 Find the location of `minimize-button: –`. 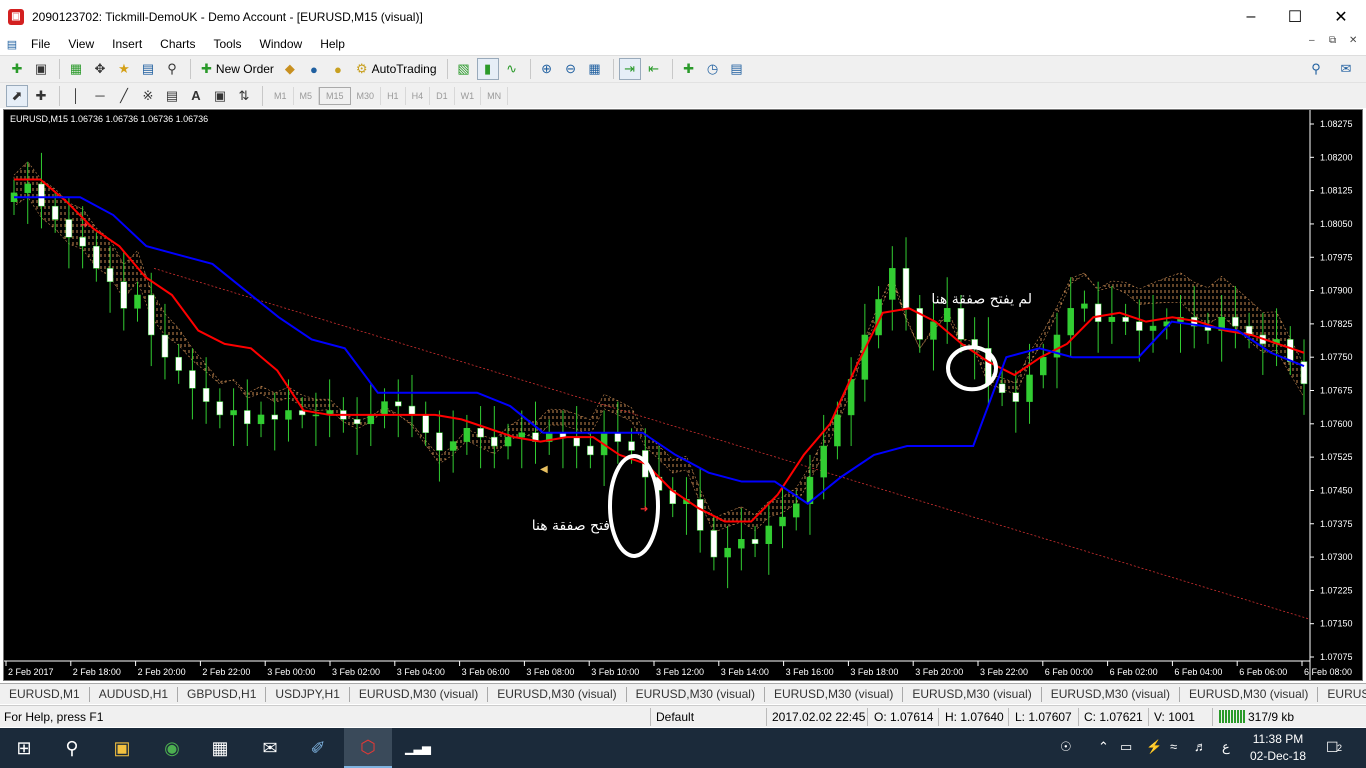

minimize-button: – is located at coordinates (1251, 16).